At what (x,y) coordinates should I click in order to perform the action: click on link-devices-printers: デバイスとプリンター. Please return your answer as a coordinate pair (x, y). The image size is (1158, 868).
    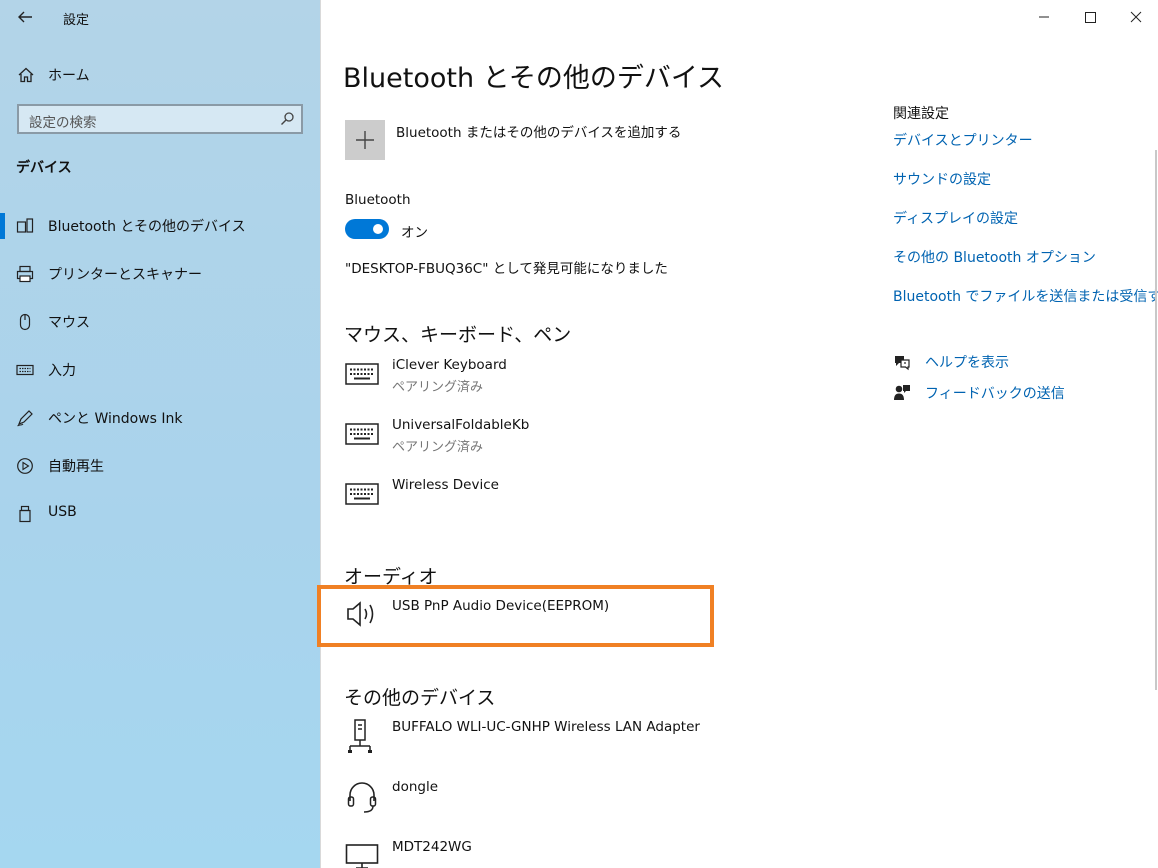
    Looking at the image, I should click on (963, 140).